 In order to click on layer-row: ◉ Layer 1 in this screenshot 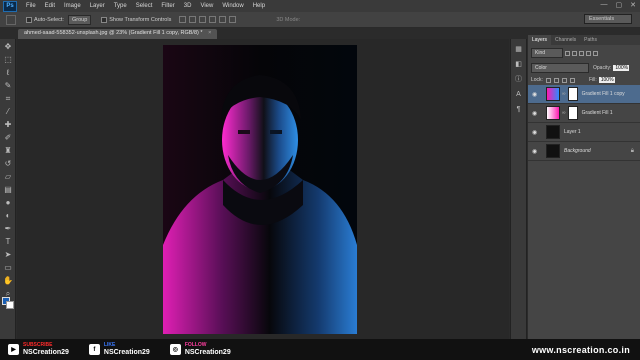, I will do `click(584, 132)`.